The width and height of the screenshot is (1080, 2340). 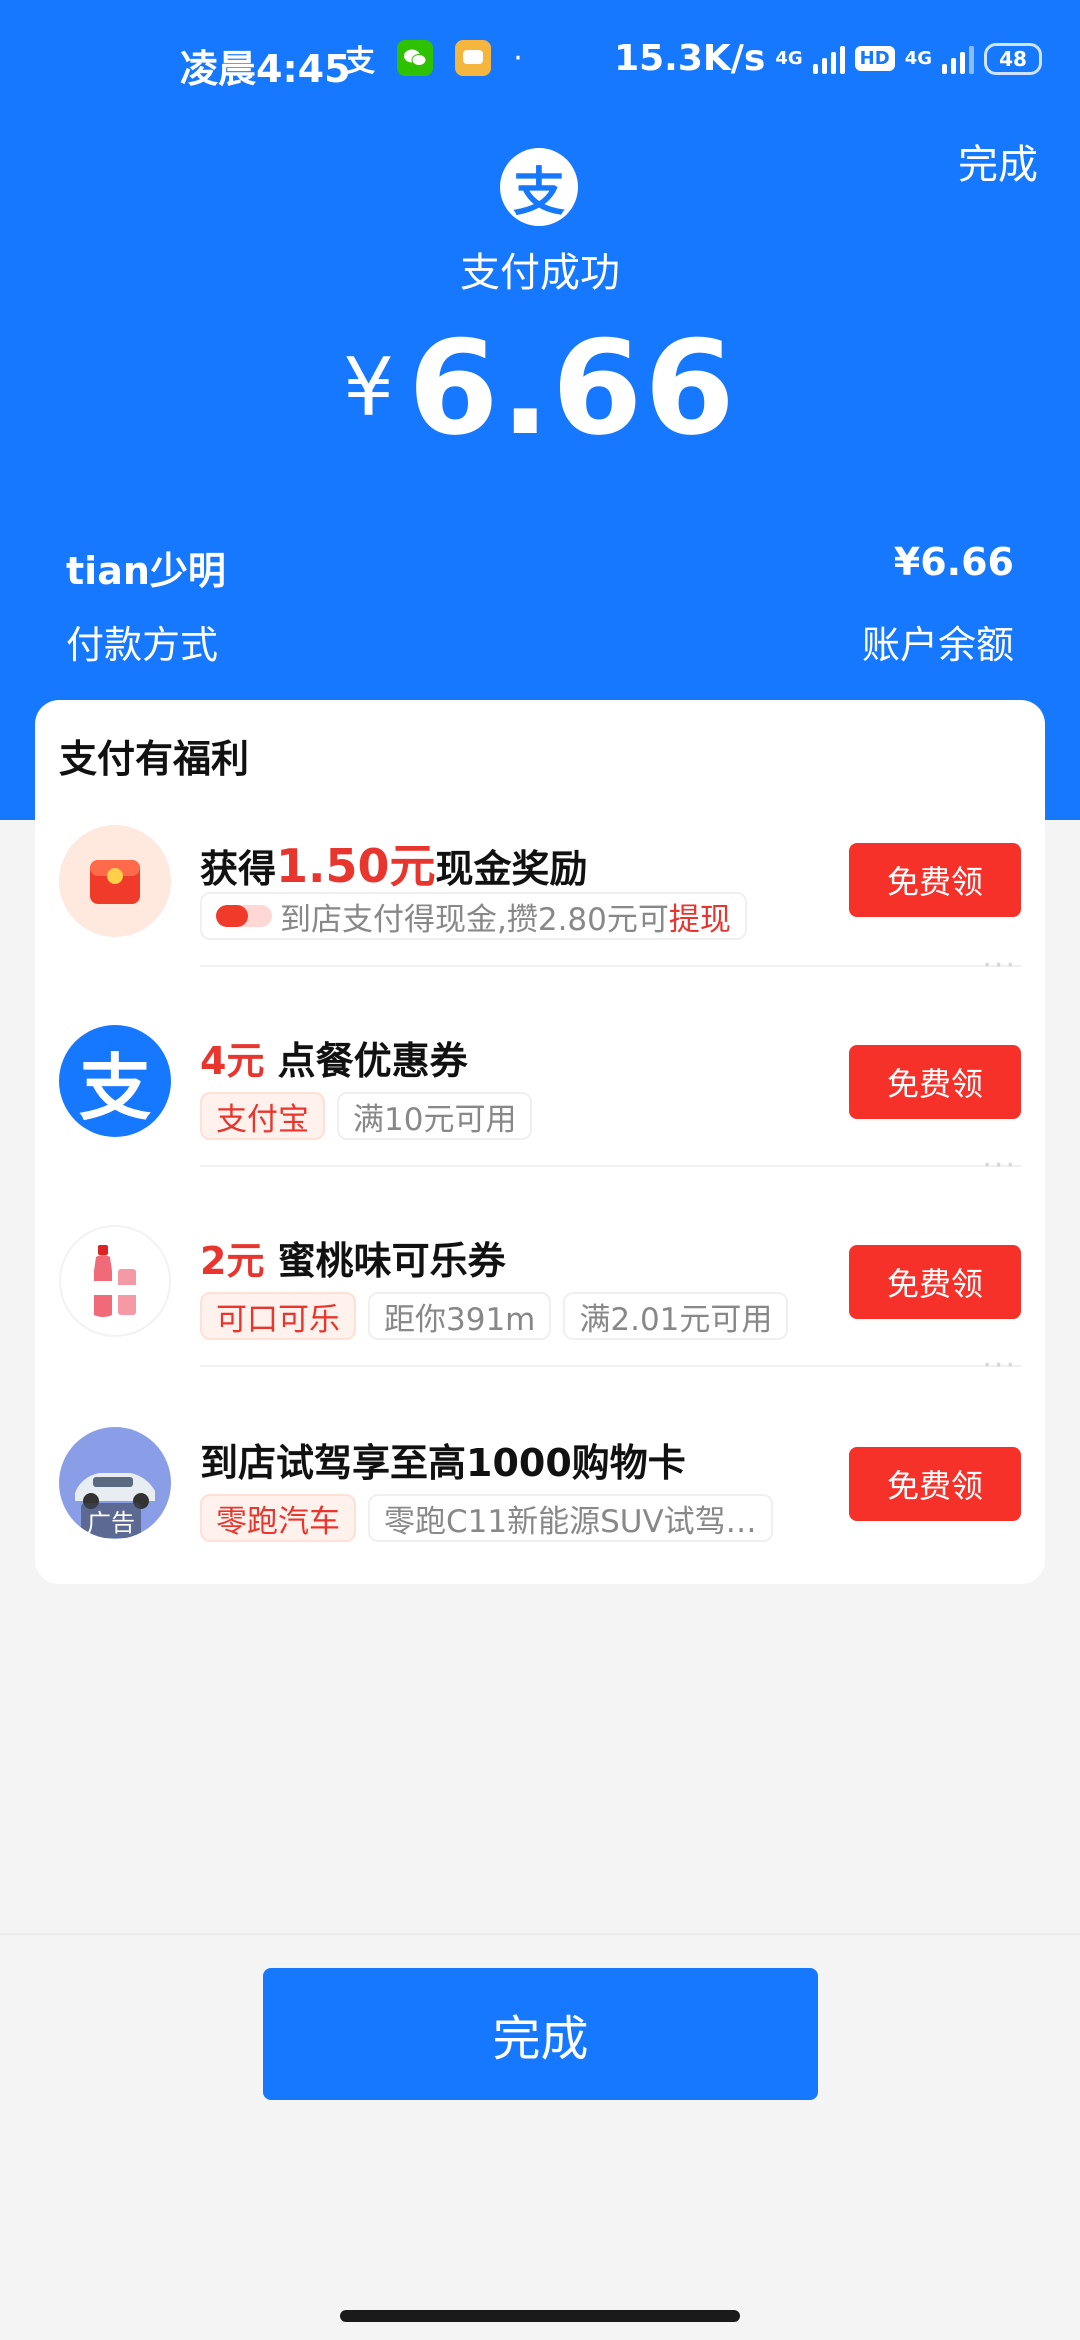 I want to click on benefit-title: 到店试驾享至高1000购物卡, so click(x=443, y=1463).